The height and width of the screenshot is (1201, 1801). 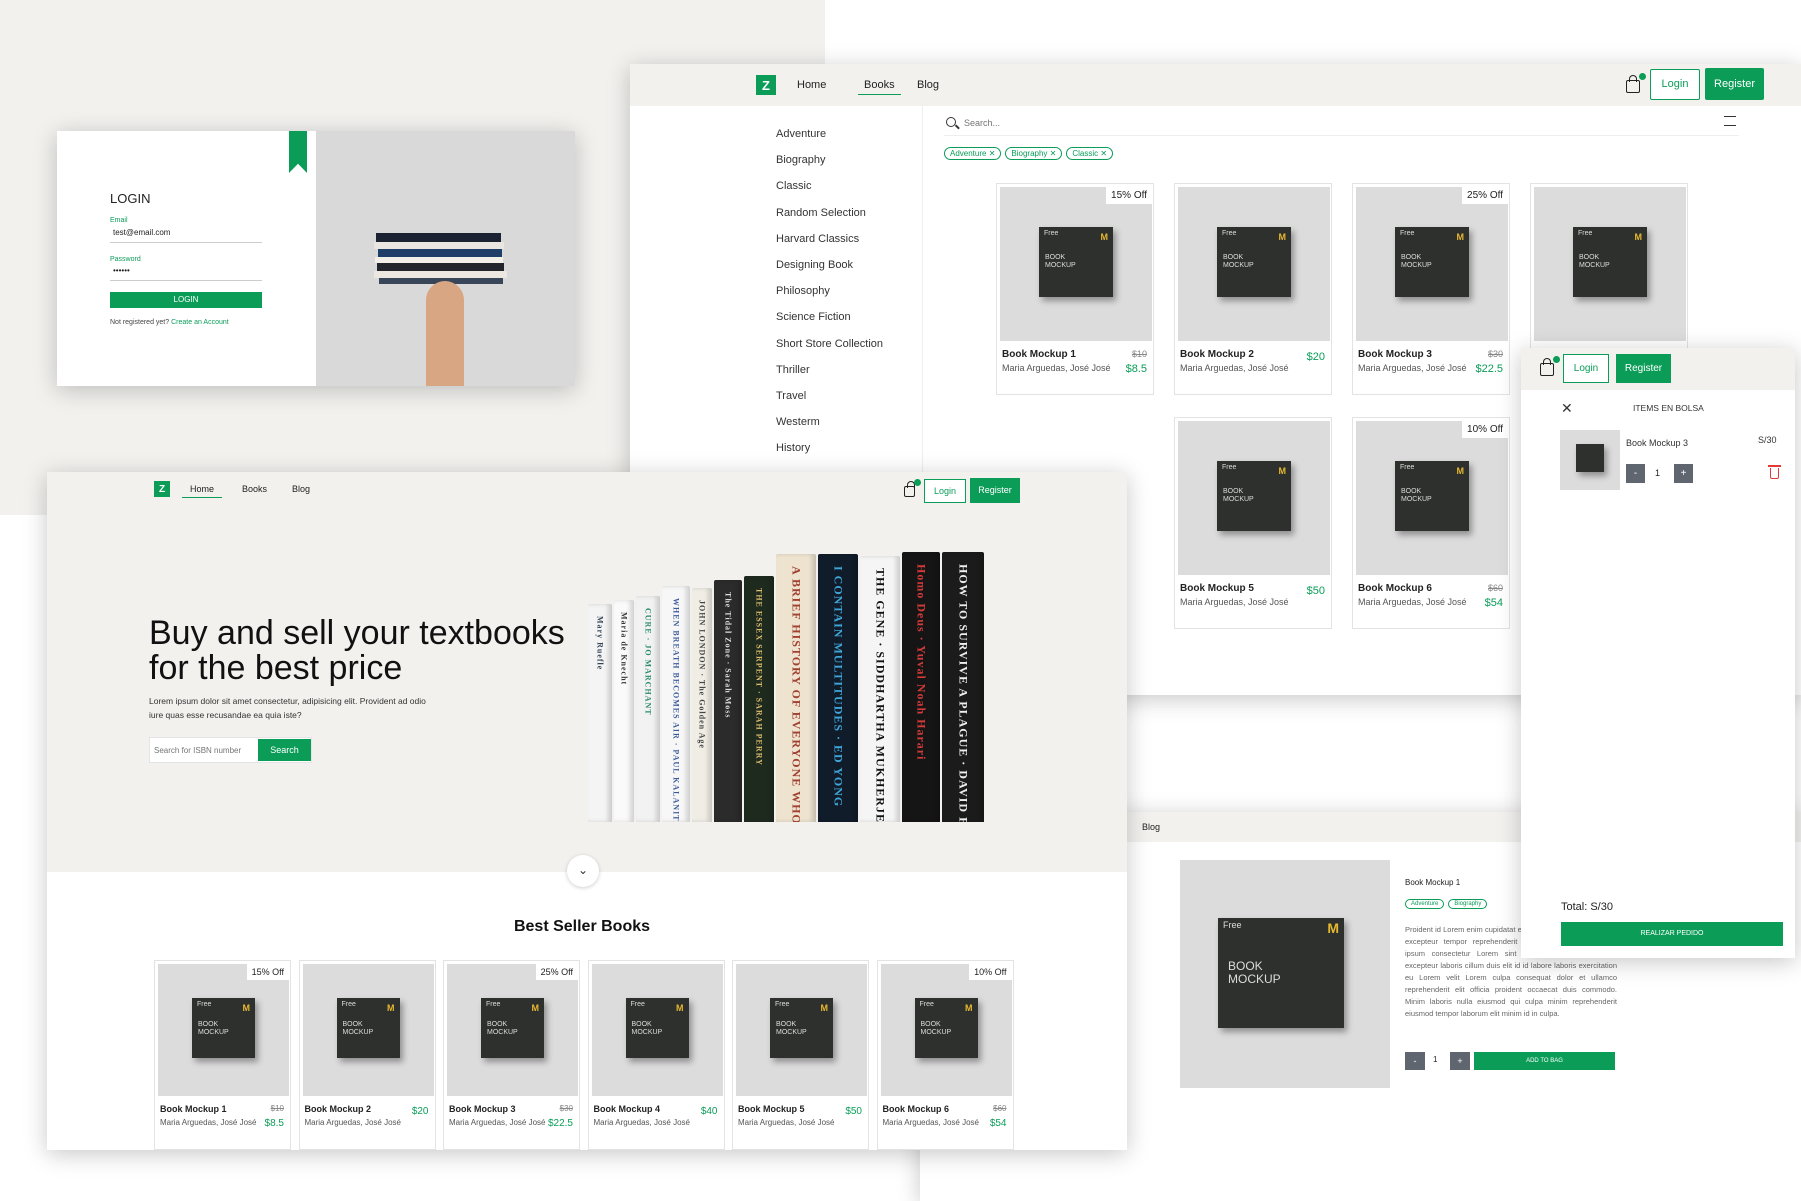 I want to click on home-login-button: Login, so click(x=945, y=491).